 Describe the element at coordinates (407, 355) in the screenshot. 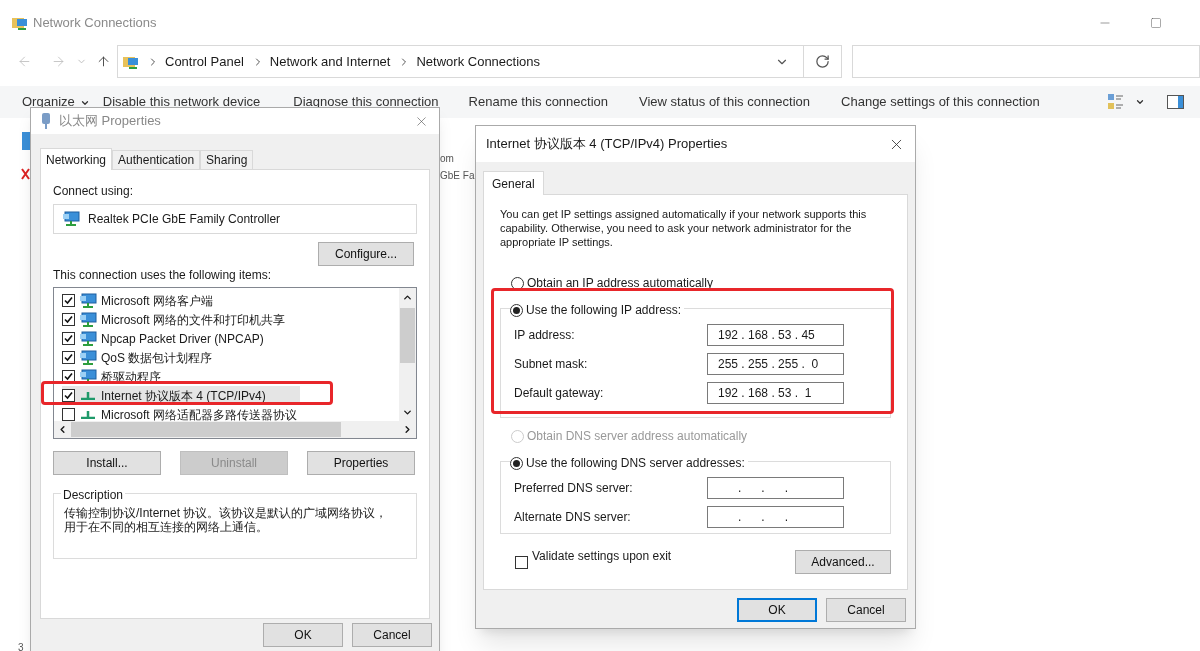

I see `vertical-scrollbar` at that location.